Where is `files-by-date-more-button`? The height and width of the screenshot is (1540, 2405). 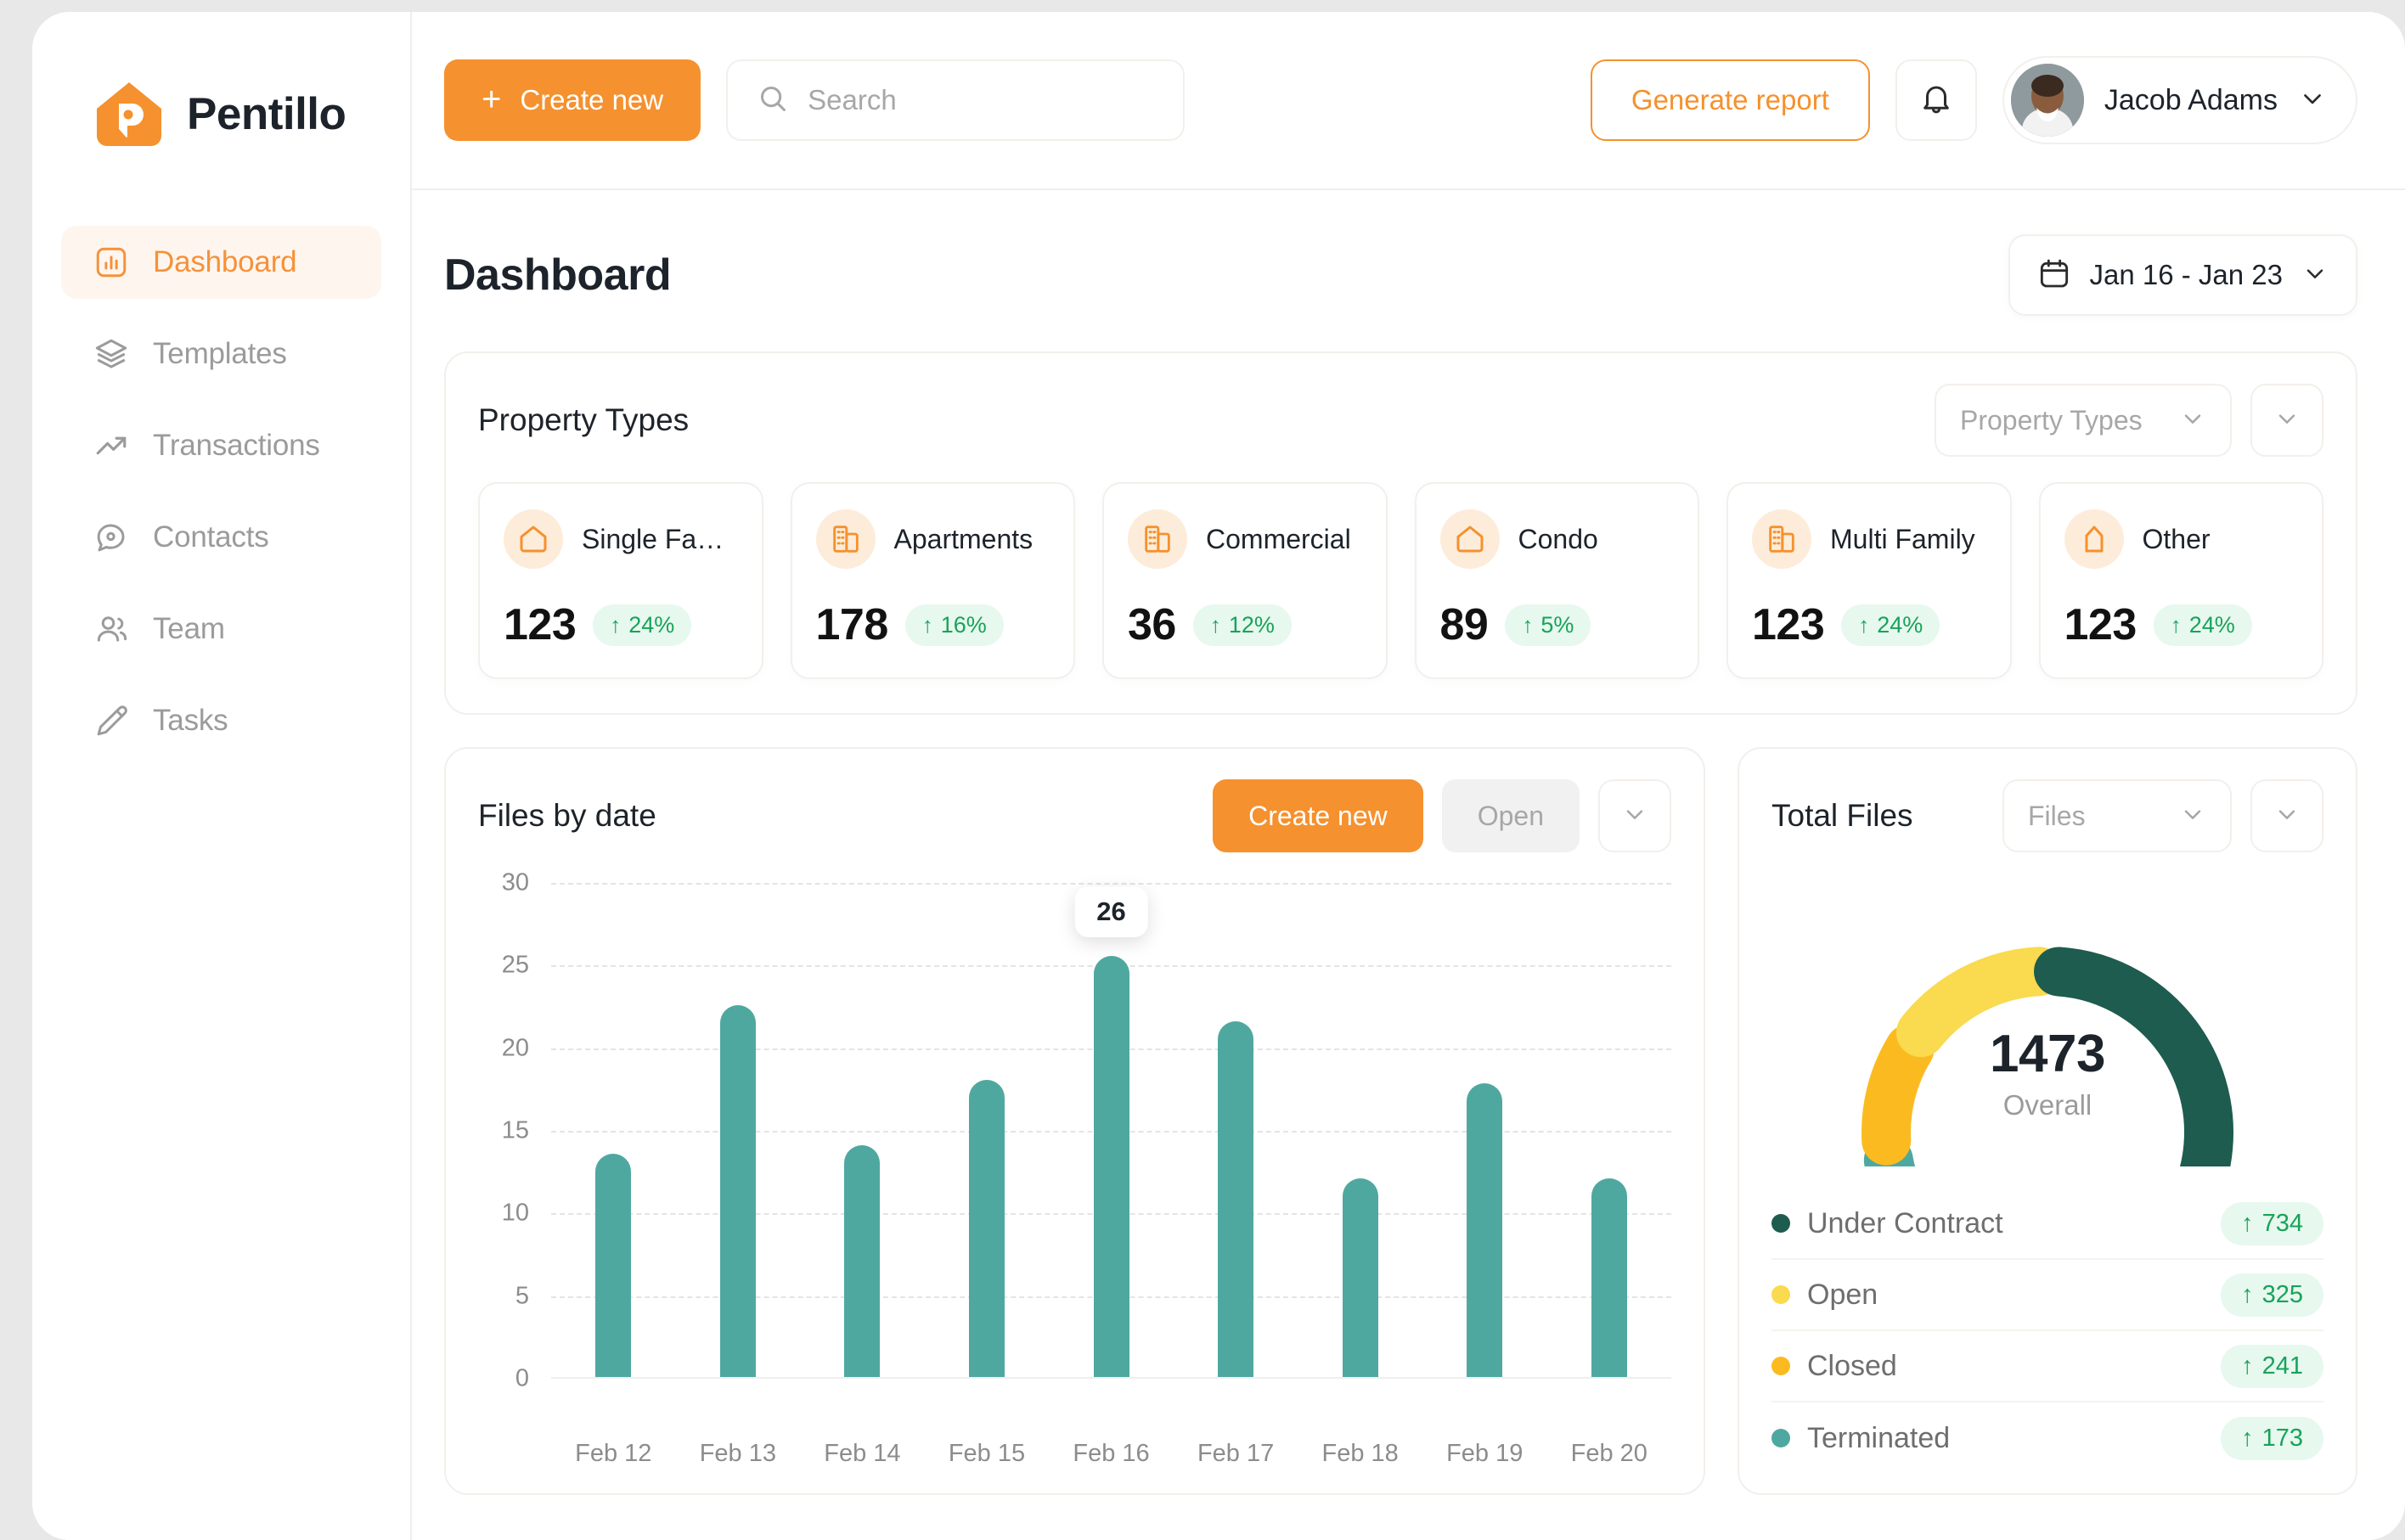 files-by-date-more-button is located at coordinates (1635, 815).